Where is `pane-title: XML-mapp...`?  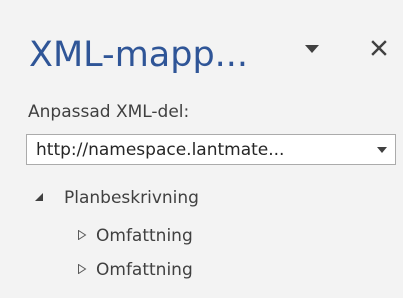
pane-title: XML-mapp... is located at coordinates (139, 55).